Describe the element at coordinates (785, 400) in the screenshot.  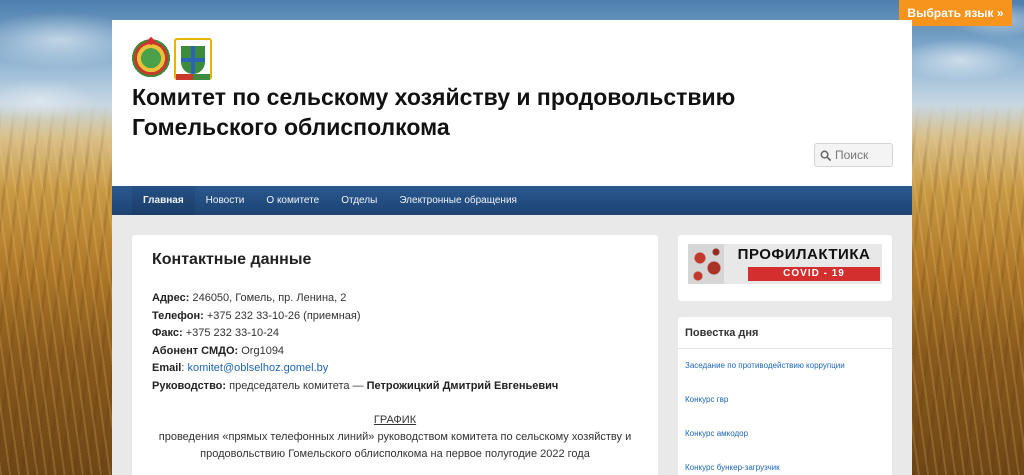
I see `agenda-item: Конкурс гвр` at that location.